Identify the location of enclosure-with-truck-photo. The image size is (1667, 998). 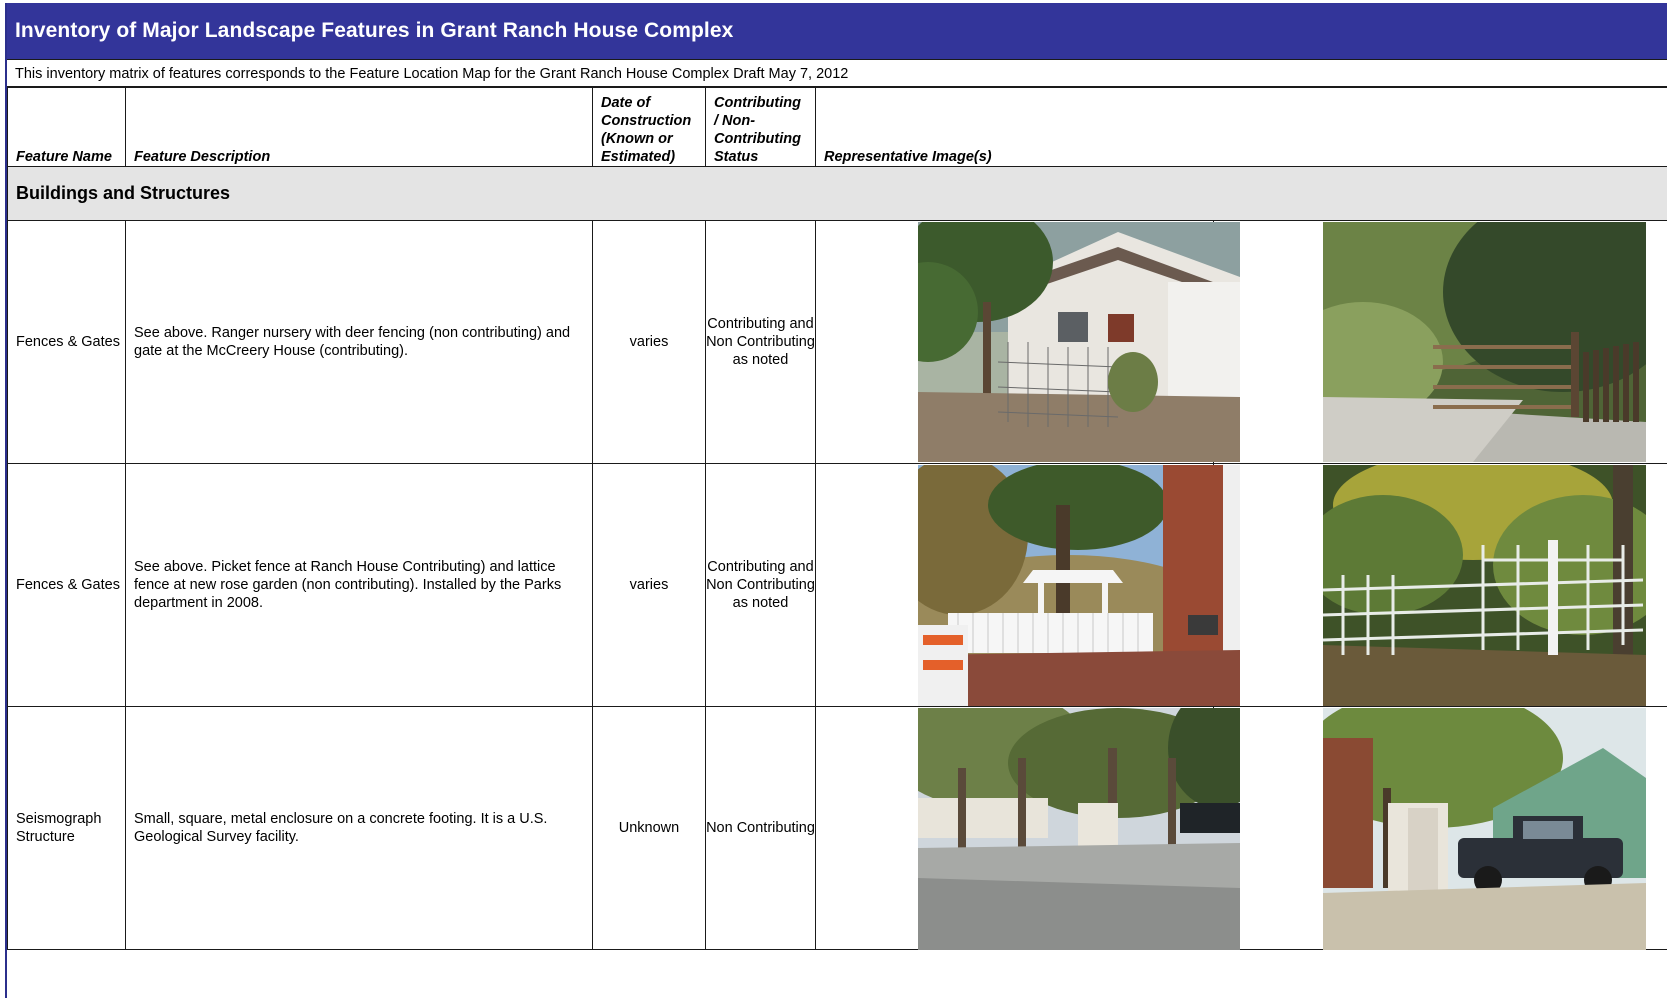
(1484, 829).